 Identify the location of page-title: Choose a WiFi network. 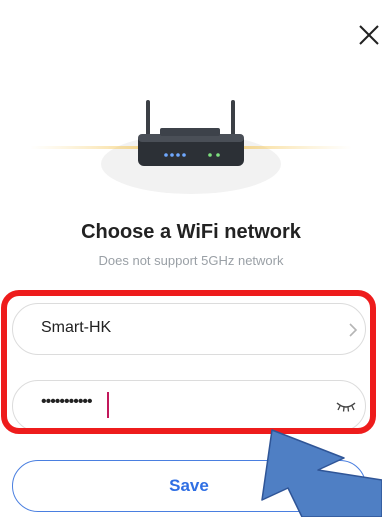
(191, 232).